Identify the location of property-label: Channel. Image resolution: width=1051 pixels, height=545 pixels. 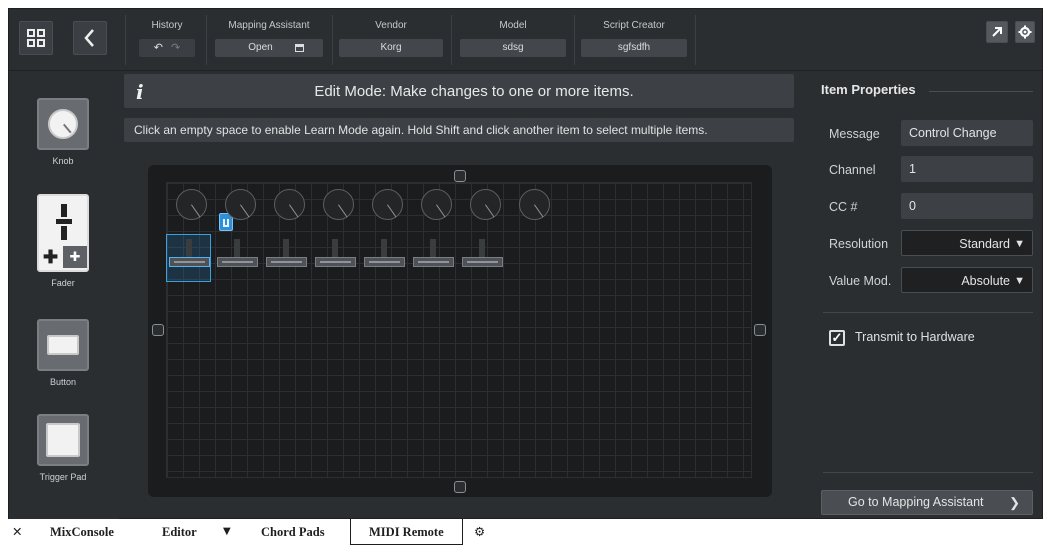
(852, 170).